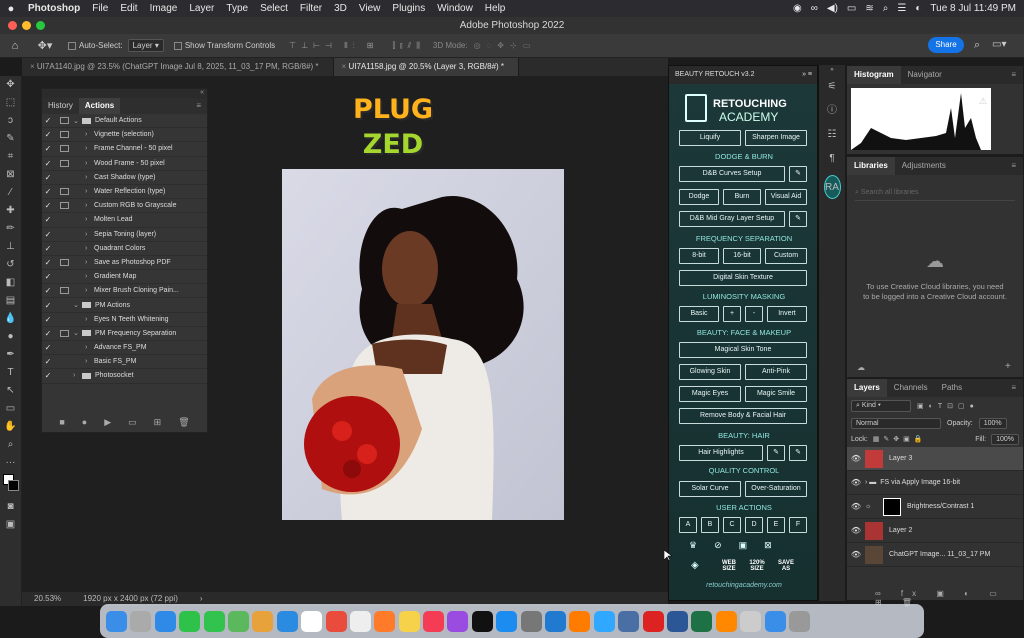  I want to click on action-row: ✓ › Custom RGB to Grayscale, so click(124, 206).